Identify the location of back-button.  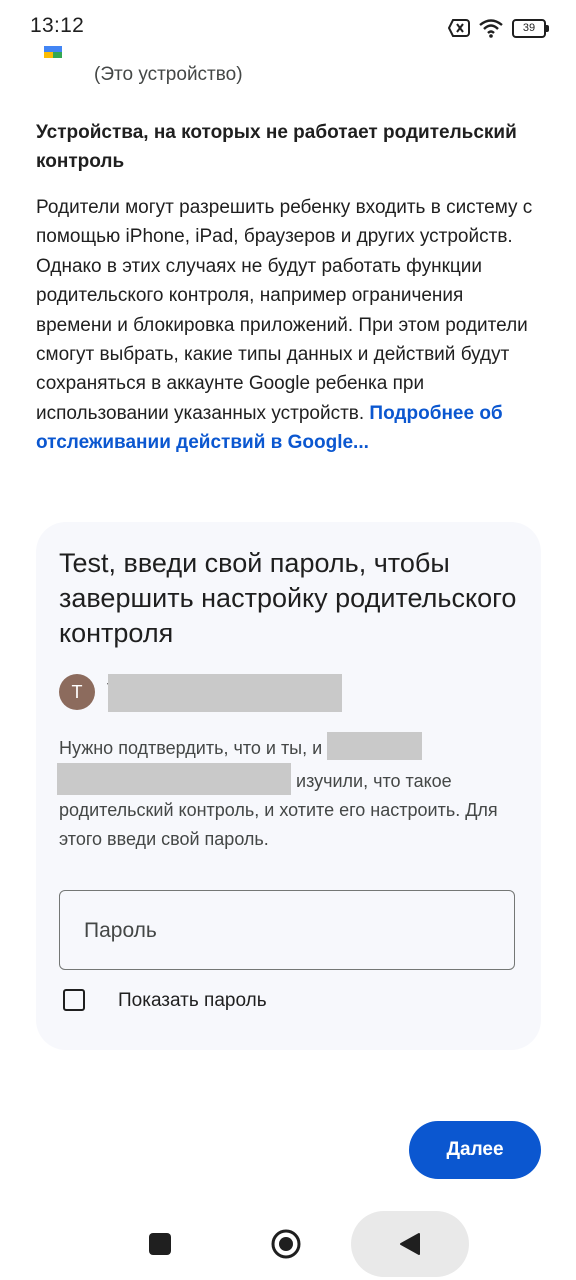
(410, 1244).